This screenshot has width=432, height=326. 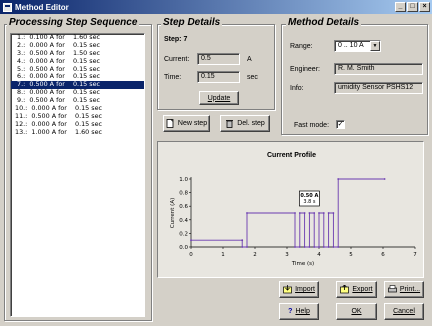 What do you see at coordinates (7, 7) in the screenshot?
I see `app-icon` at bounding box center [7, 7].